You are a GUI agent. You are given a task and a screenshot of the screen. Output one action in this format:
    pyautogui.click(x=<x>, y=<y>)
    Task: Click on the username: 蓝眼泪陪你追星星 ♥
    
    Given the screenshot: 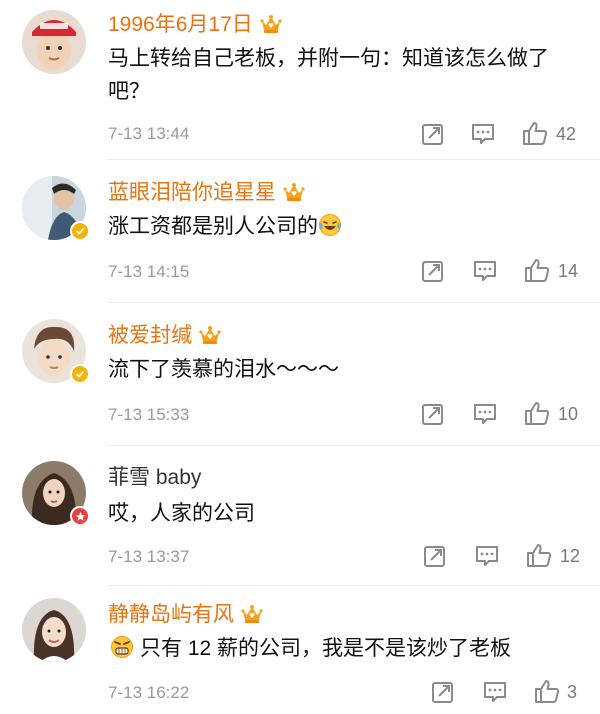 What is the action you would take?
    pyautogui.click(x=207, y=193)
    